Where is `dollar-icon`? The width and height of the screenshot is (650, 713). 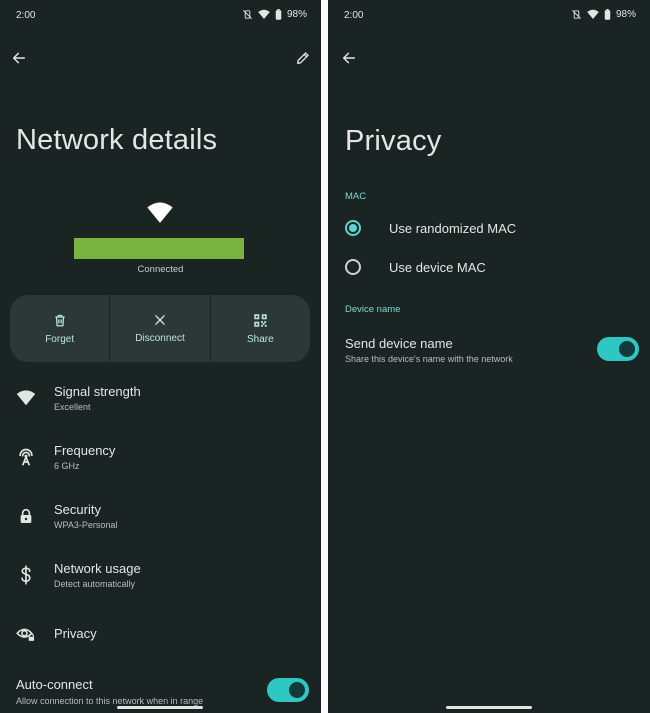 dollar-icon is located at coordinates (26, 575).